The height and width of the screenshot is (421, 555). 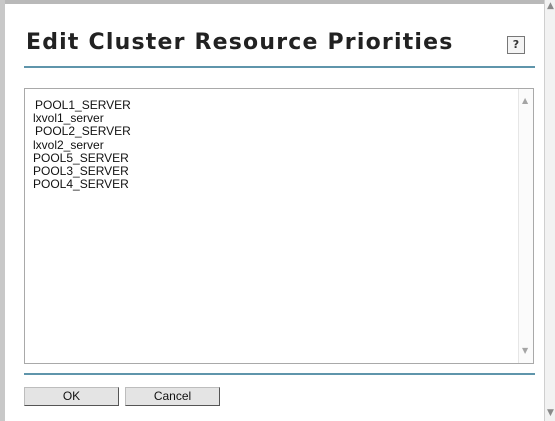 I want to click on footer-divider, so click(x=279, y=374).